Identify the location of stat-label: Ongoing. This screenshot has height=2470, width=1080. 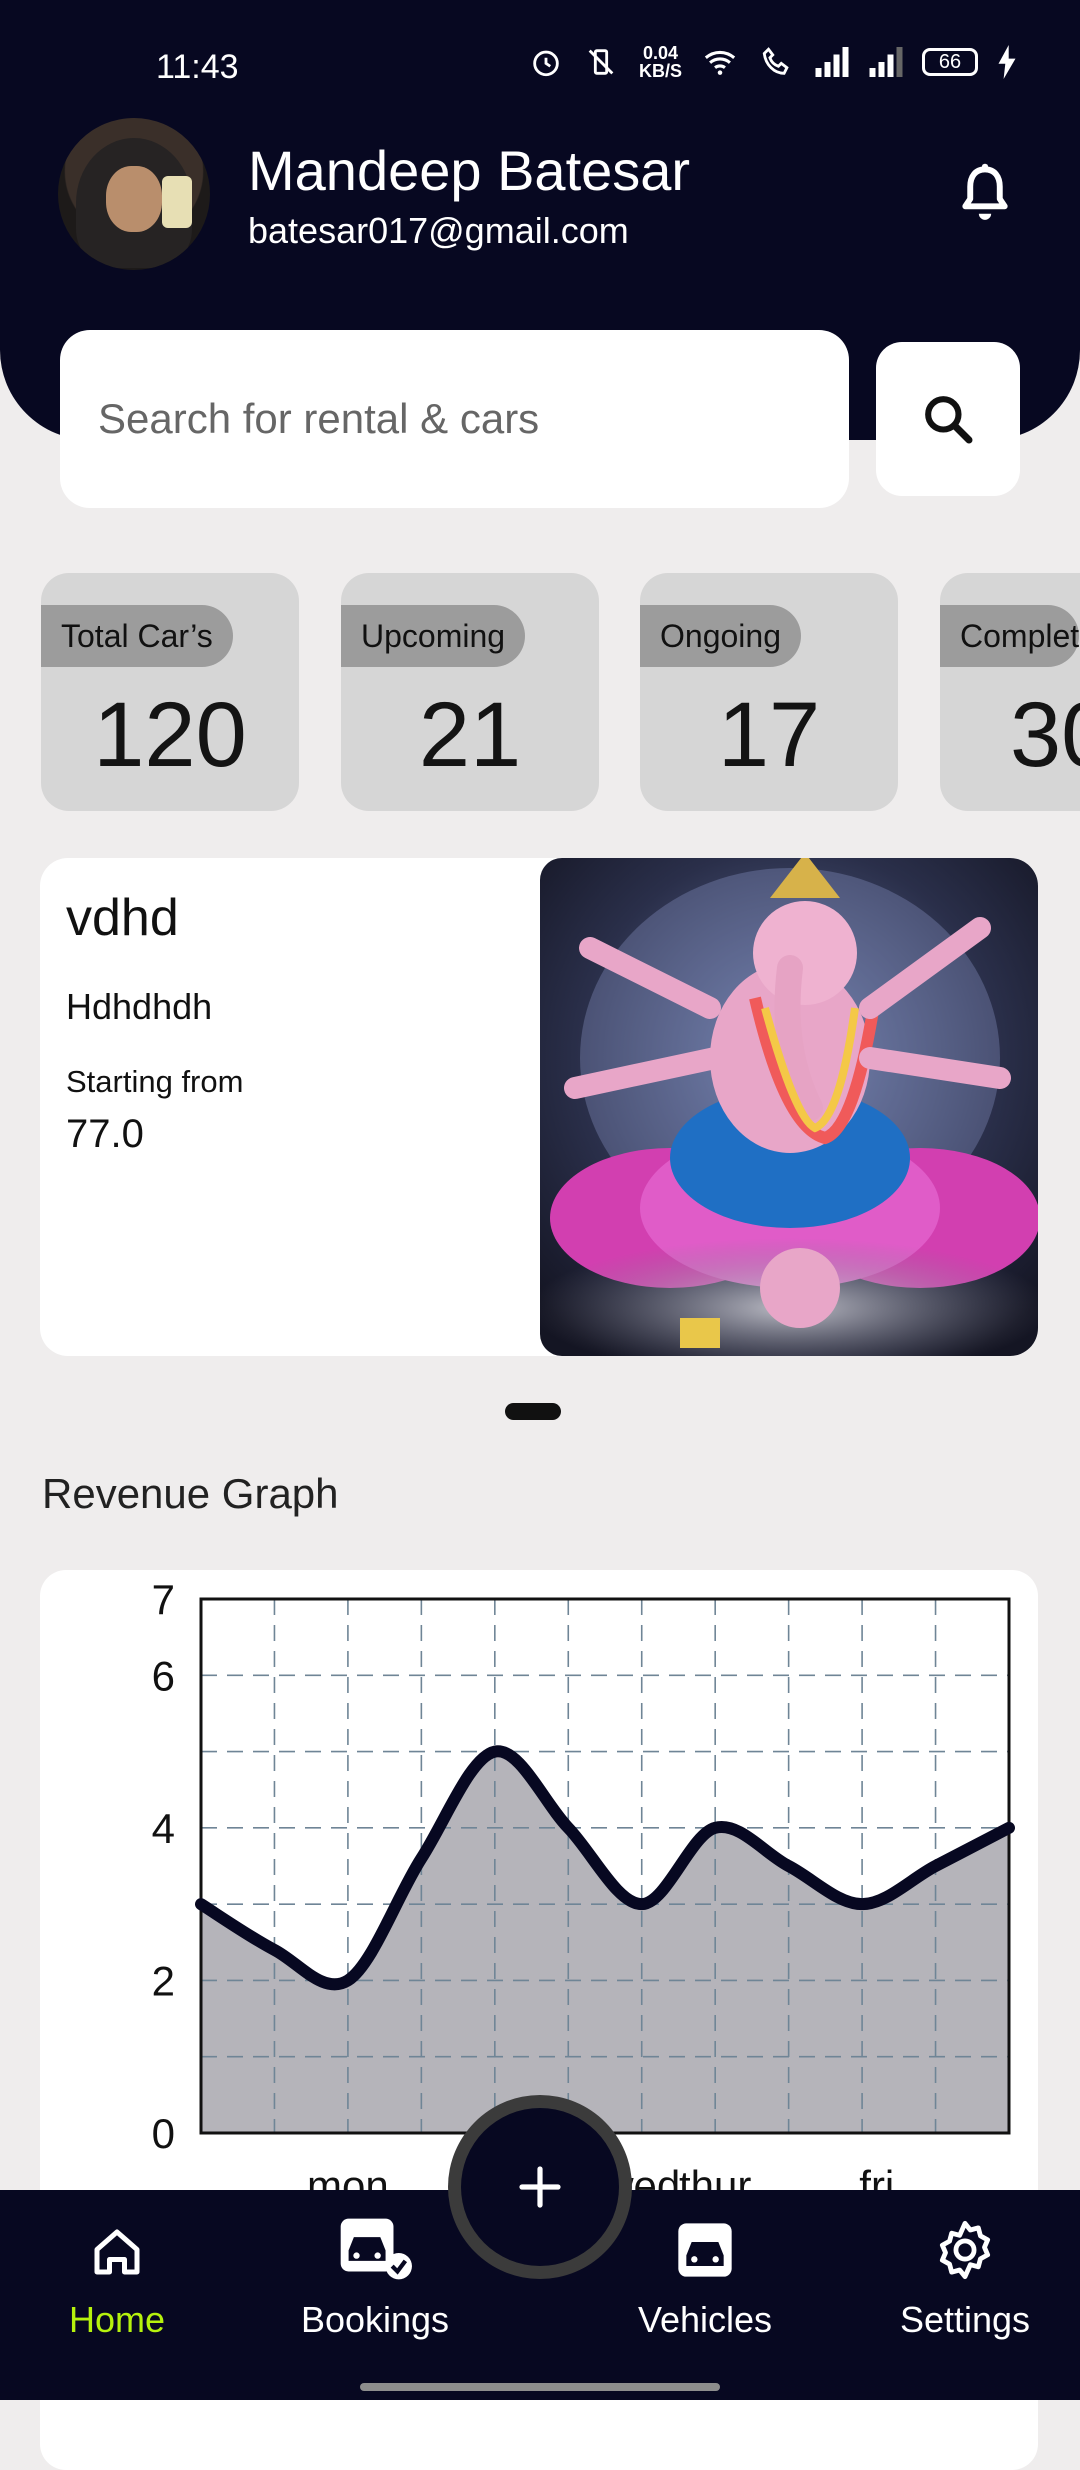
(720, 636).